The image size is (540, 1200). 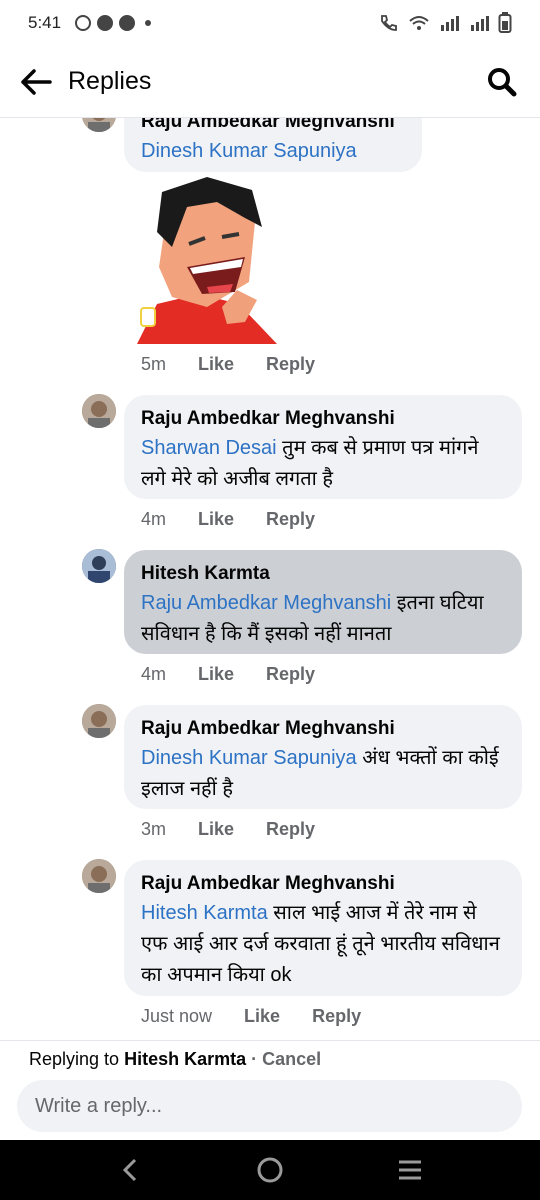 I want to click on comment-meta: 3m Like Reply, so click(x=244, y=829).